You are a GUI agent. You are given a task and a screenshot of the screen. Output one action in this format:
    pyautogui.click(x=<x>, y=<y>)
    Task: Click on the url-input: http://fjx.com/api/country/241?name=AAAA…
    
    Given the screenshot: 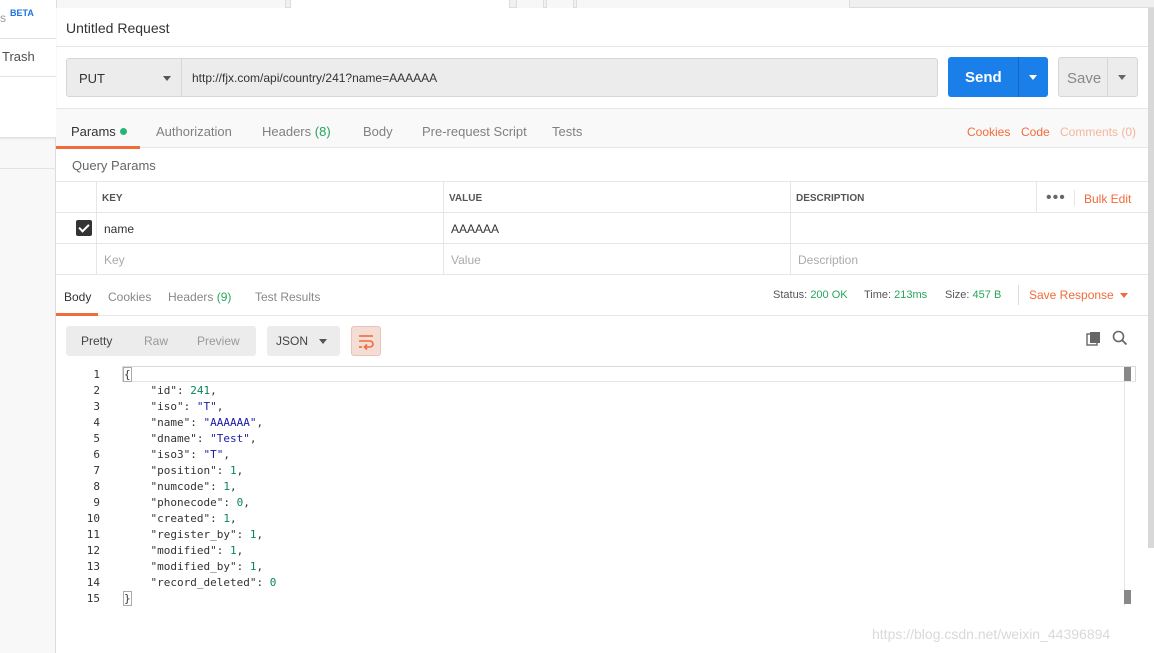 What is the action you would take?
    pyautogui.click(x=560, y=77)
    